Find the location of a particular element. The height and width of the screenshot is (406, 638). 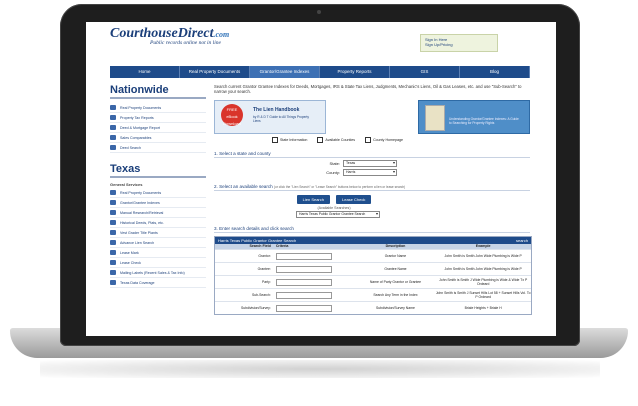

row-field: Subdivision/Survey: is located at coordinates (256, 308).